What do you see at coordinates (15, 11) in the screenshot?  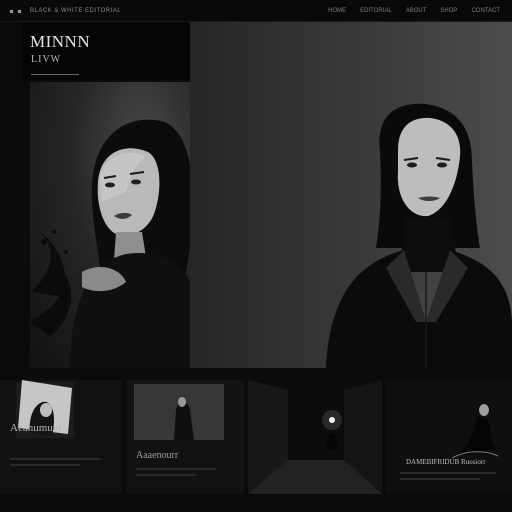 I see `menu-dots-icon` at bounding box center [15, 11].